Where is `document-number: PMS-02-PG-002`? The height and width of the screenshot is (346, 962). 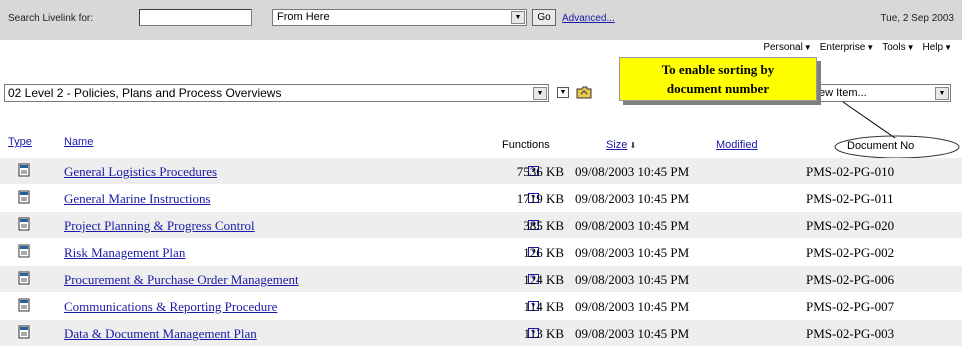 document-number: PMS-02-PG-002 is located at coordinates (850, 252).